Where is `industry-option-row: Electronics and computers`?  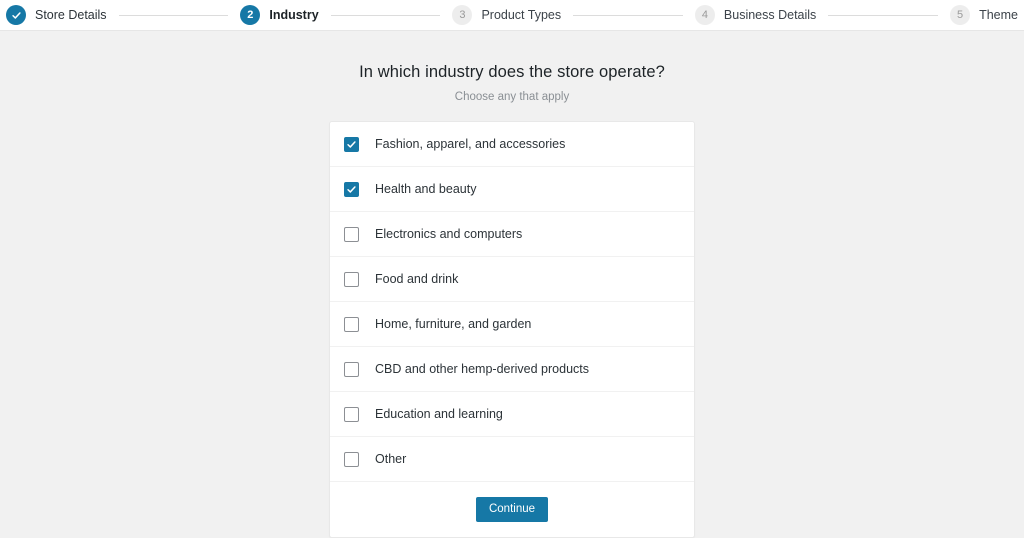 industry-option-row: Electronics and computers is located at coordinates (512, 234).